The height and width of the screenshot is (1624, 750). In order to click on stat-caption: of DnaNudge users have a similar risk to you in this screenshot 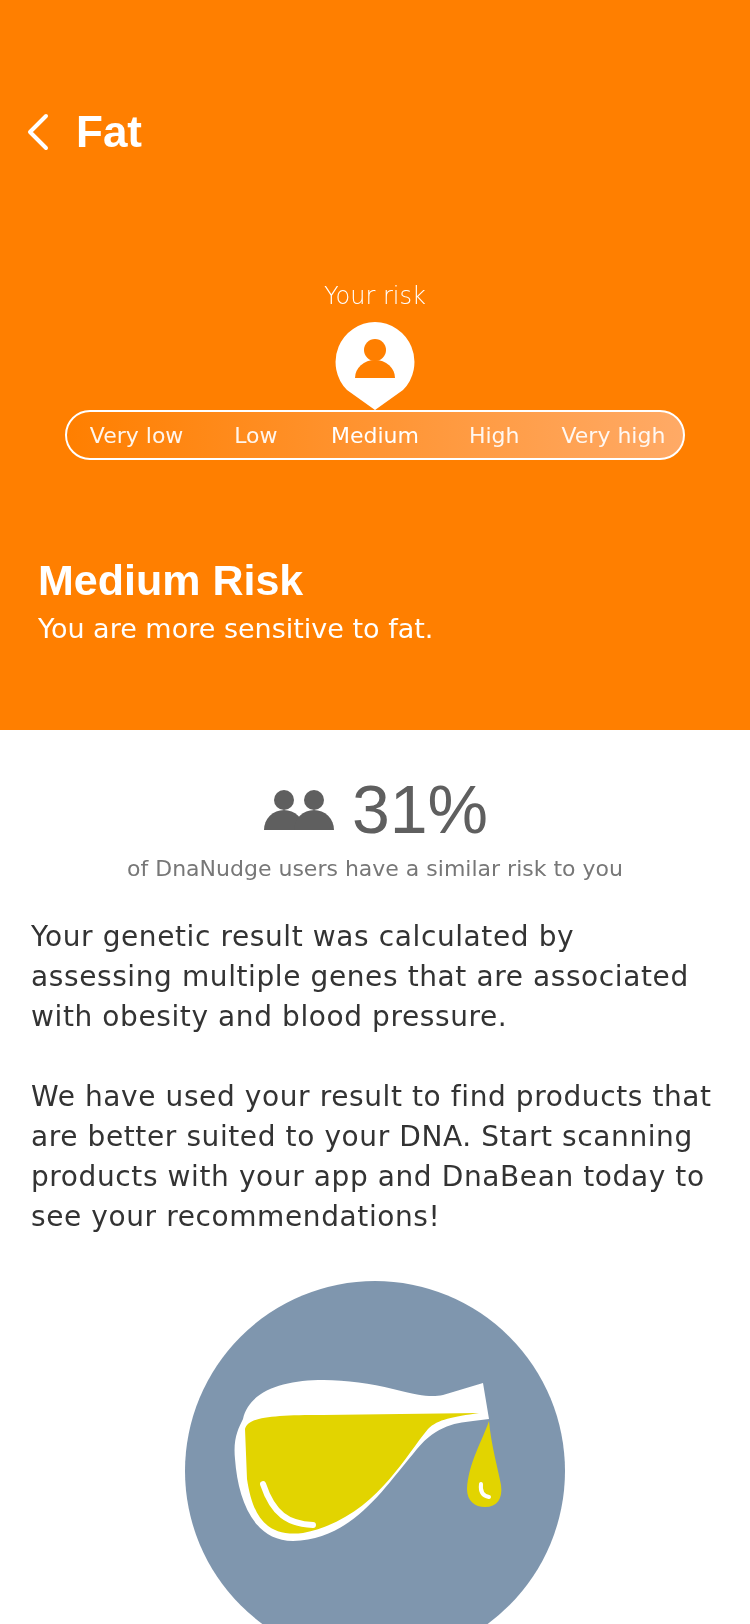, I will do `click(375, 868)`.